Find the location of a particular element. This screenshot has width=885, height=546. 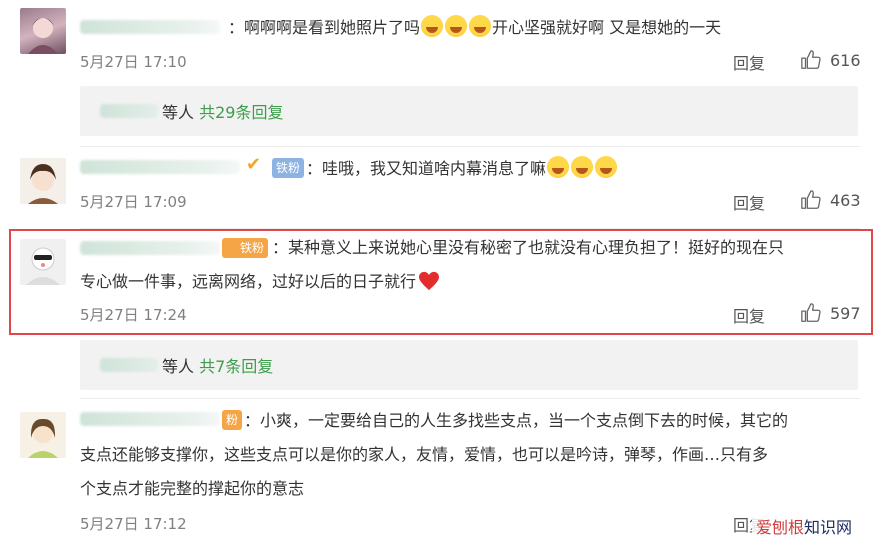

fan-badge: 粉 is located at coordinates (232, 420).